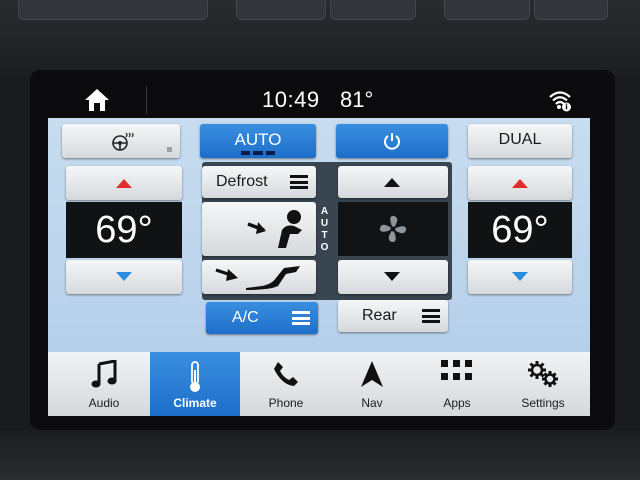 Image resolution: width=640 pixels, height=480 pixels. Describe the element at coordinates (104, 374) in the screenshot. I see `music-note-icon` at that location.